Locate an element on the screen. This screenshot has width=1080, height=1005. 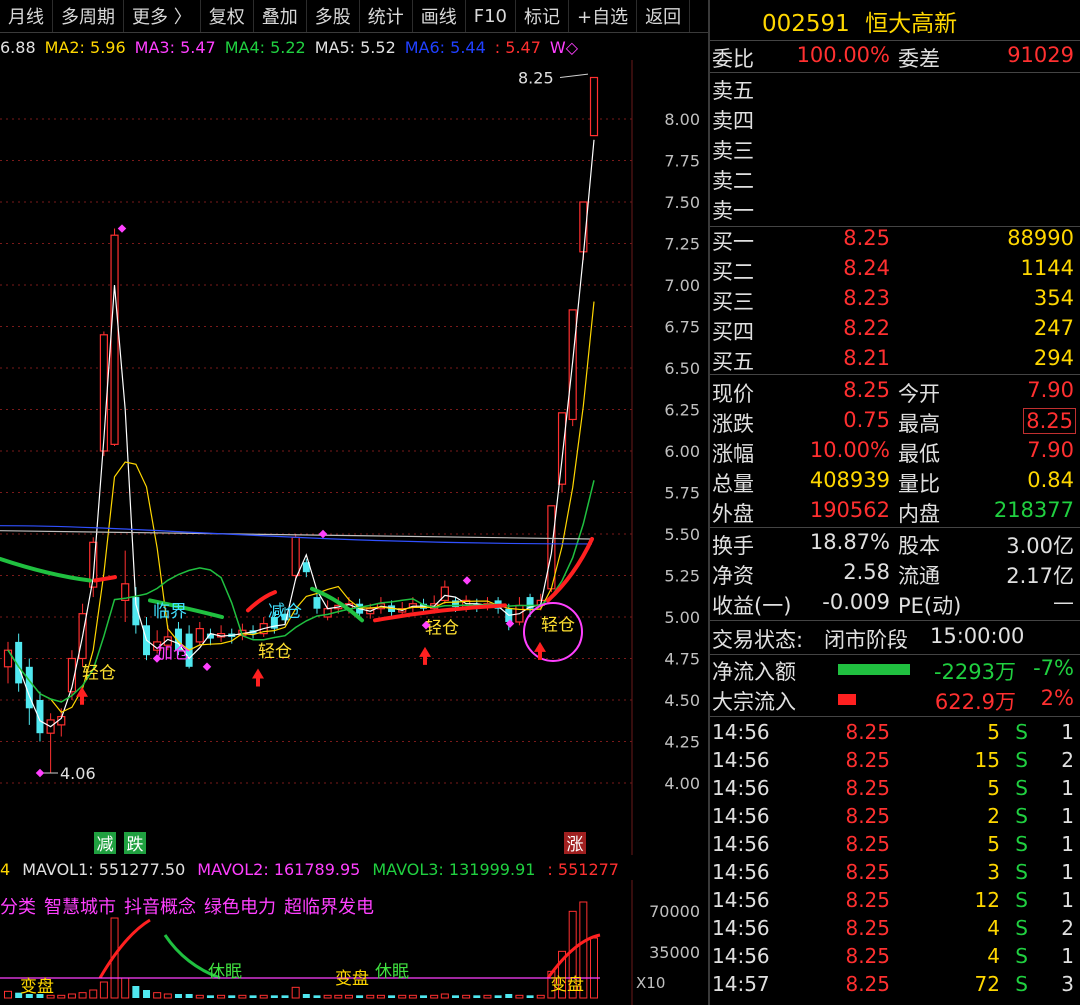
sell-level-label: 卖四 is located at coordinates (733, 121).